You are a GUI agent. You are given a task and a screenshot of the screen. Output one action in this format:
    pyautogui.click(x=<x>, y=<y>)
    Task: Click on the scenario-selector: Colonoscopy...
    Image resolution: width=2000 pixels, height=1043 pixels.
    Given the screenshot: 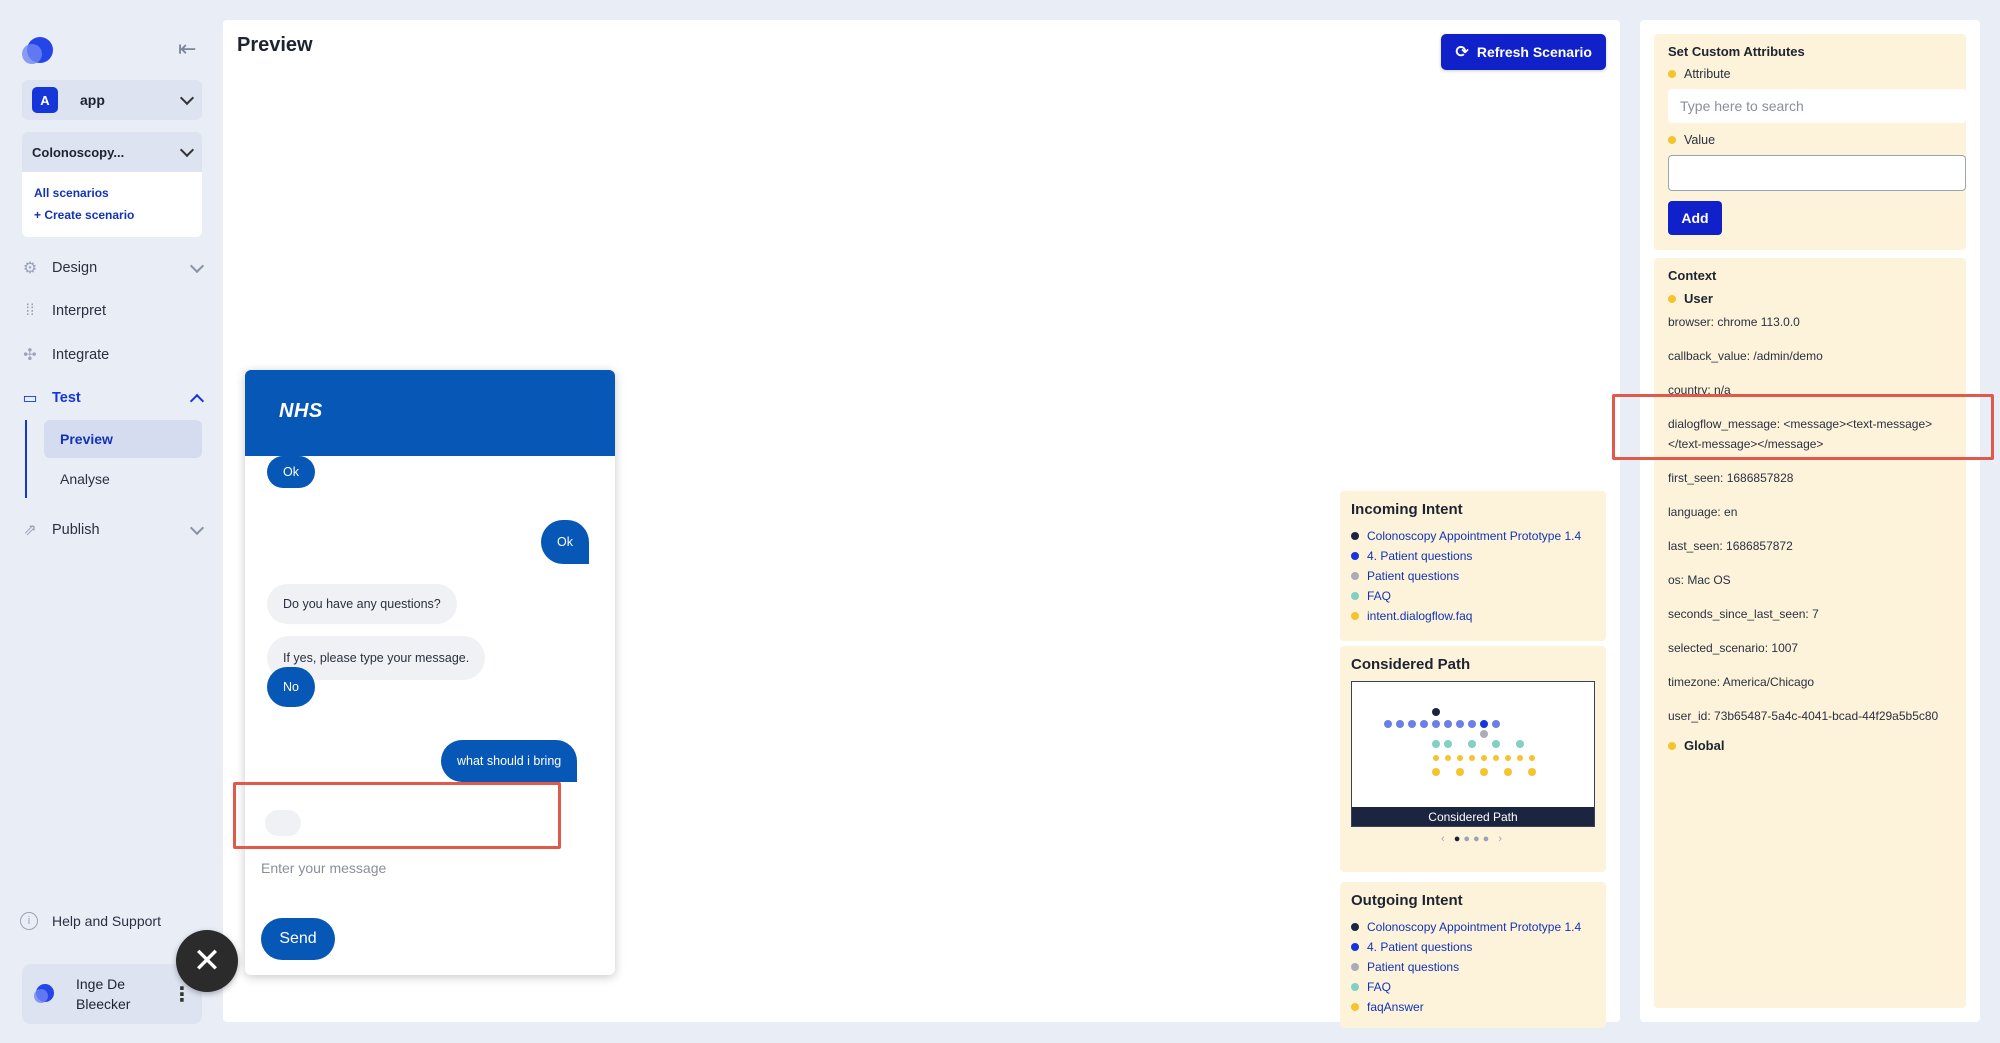 What is the action you would take?
    pyautogui.click(x=112, y=152)
    